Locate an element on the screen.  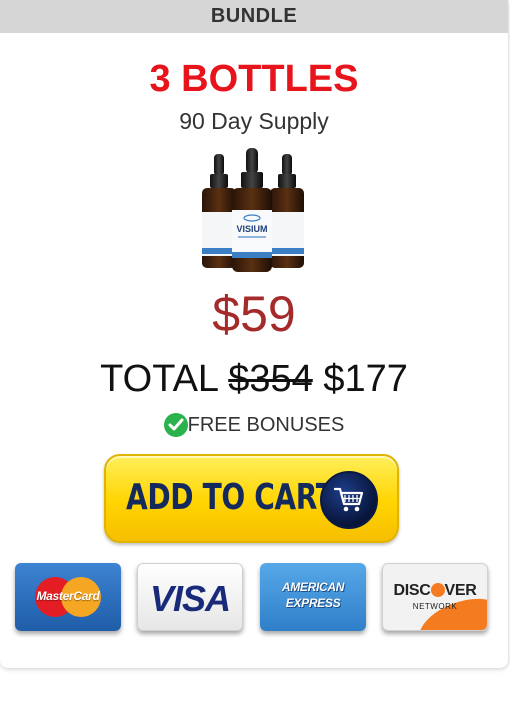
shopping-cart-icon is located at coordinates (349, 500).